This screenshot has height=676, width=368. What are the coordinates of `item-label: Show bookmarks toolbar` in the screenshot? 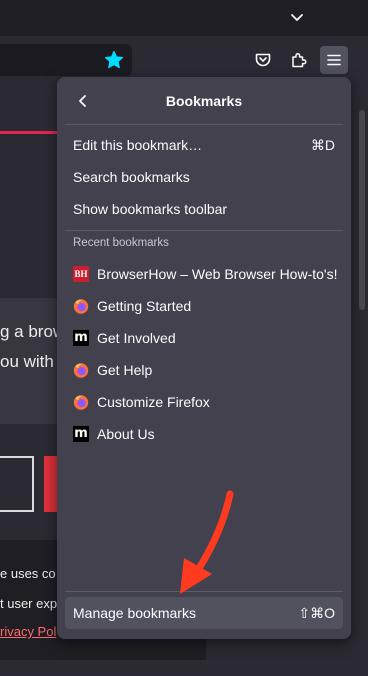 It's located at (150, 209).